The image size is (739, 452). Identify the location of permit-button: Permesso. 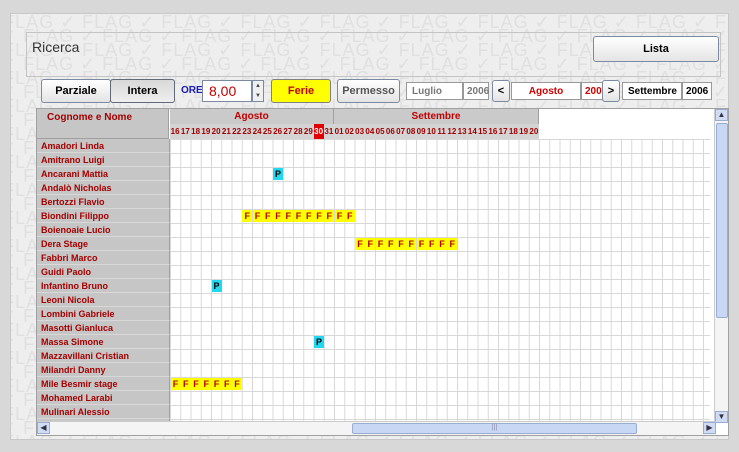
(368, 91).